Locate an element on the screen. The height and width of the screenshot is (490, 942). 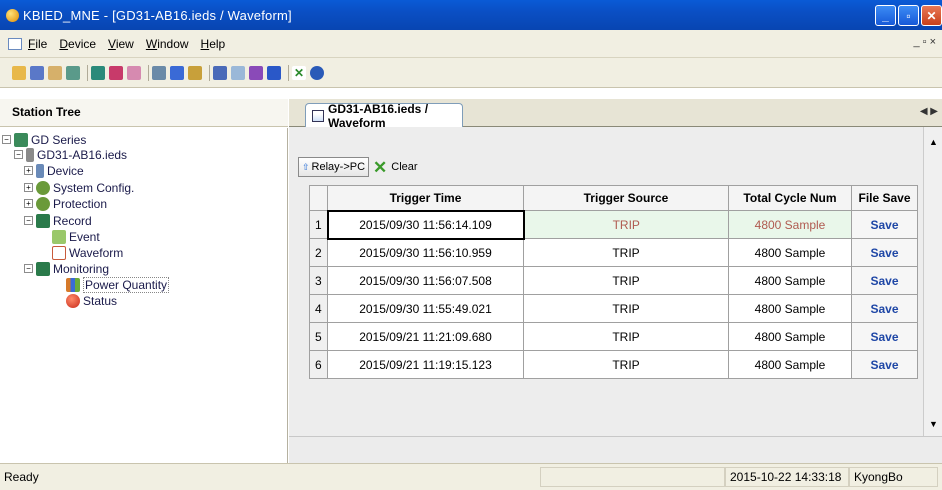
action-bar: ⇧ Relay->PC ✕ Clear is located at coordinates (358, 167).